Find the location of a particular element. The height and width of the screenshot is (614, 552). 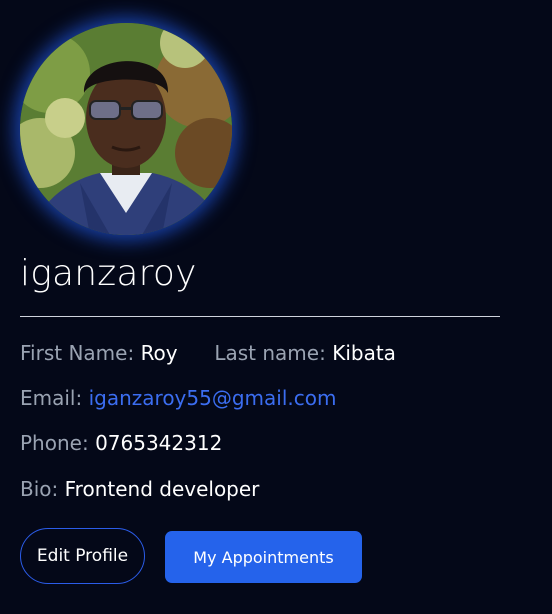

user-photo-icon is located at coordinates (126, 129).